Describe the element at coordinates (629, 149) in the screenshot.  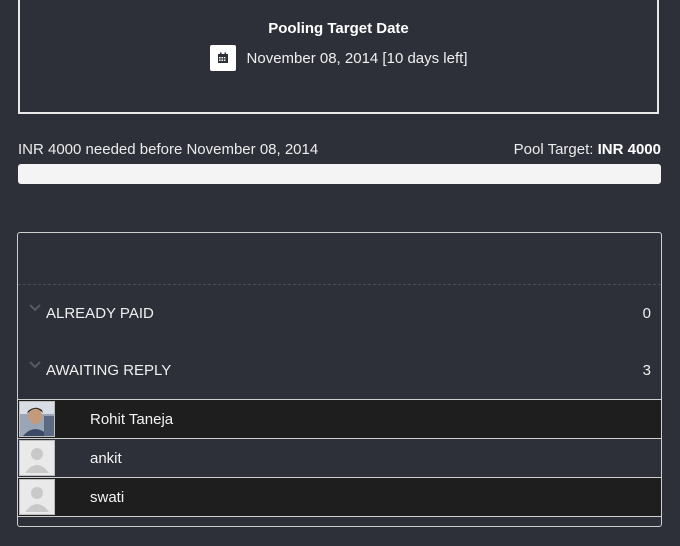
I see `pool-target-value: INR 4000` at that location.